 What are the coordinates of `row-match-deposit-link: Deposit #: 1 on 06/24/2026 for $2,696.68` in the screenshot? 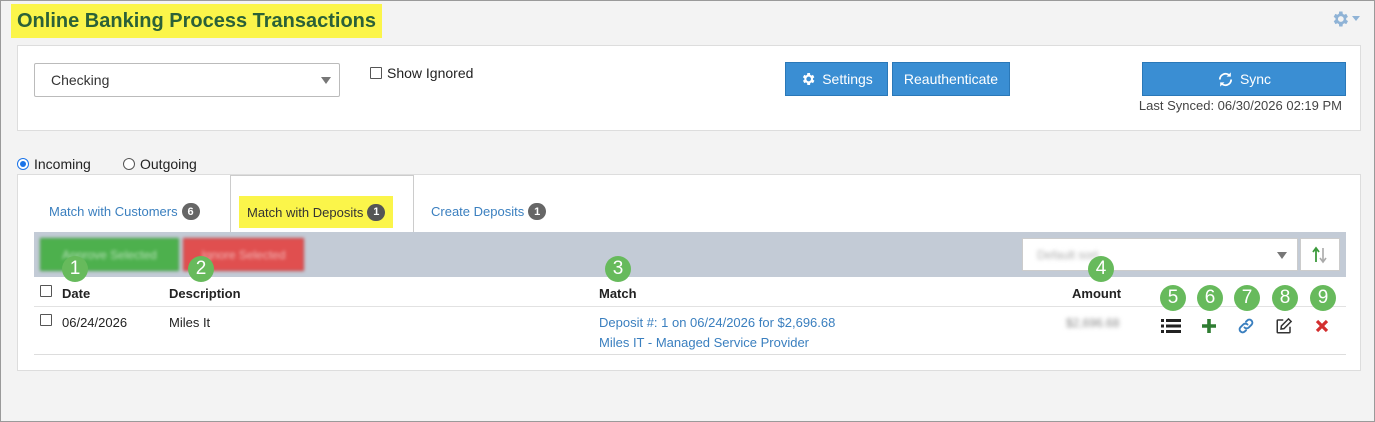 It's located at (717, 322).